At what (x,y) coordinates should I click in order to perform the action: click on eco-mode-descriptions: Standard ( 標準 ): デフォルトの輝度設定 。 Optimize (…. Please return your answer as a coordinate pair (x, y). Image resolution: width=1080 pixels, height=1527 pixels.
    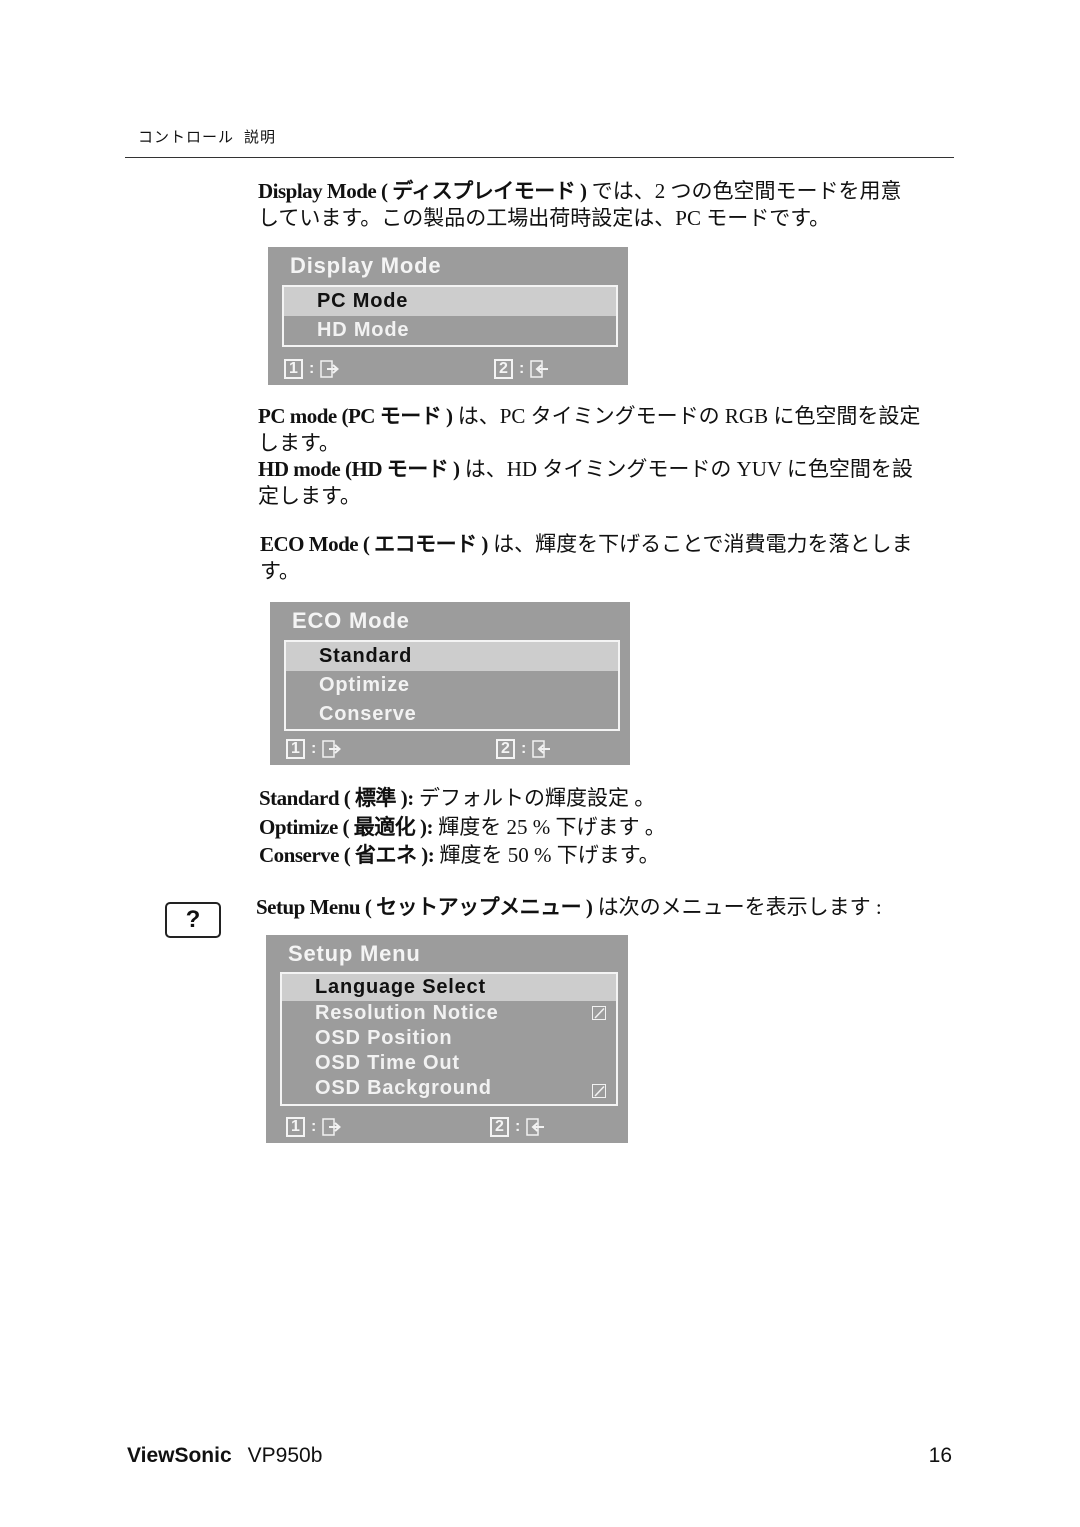
    Looking at the image, I should click on (609, 827).